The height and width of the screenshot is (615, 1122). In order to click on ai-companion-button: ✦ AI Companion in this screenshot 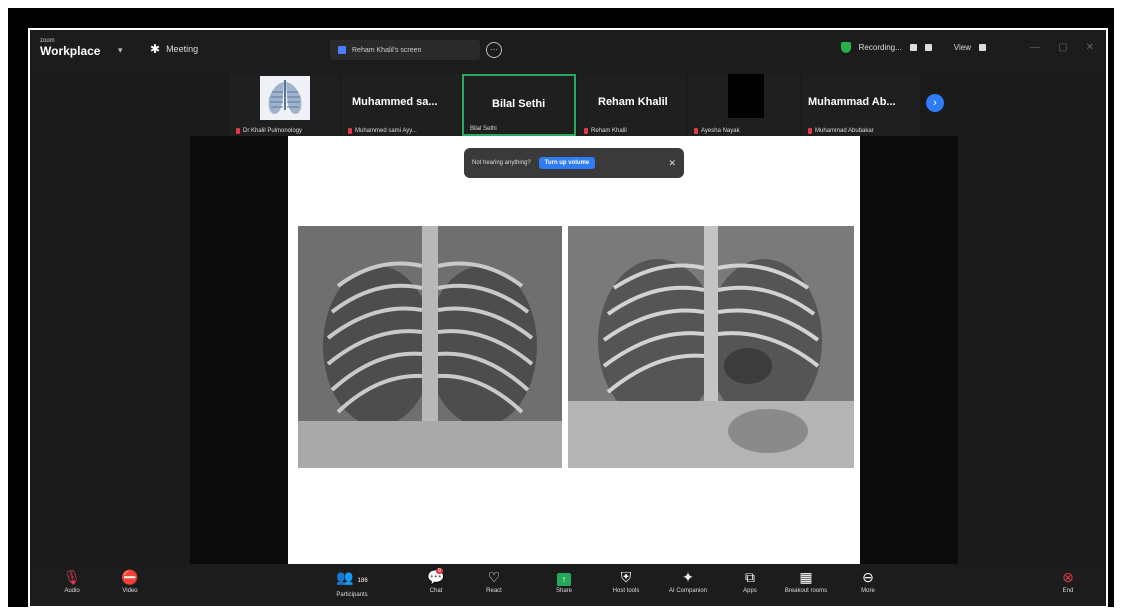, I will do `click(688, 581)`.